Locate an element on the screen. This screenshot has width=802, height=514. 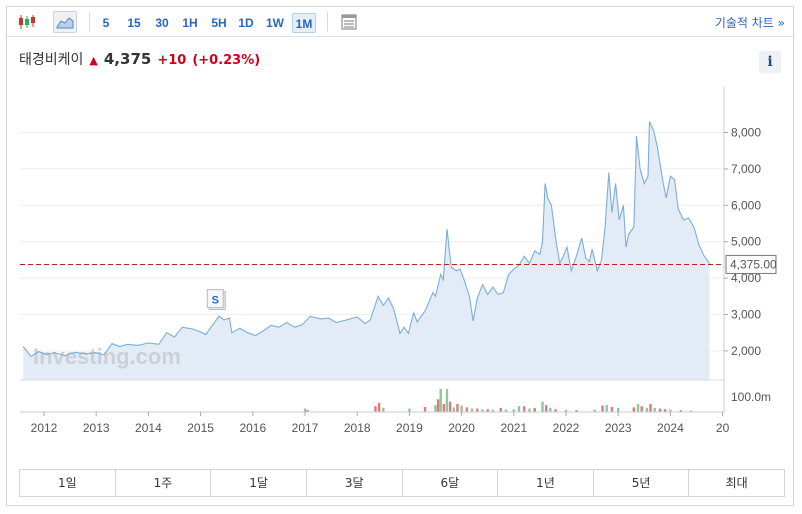
x-tick-label: 20 is located at coordinates (723, 428).